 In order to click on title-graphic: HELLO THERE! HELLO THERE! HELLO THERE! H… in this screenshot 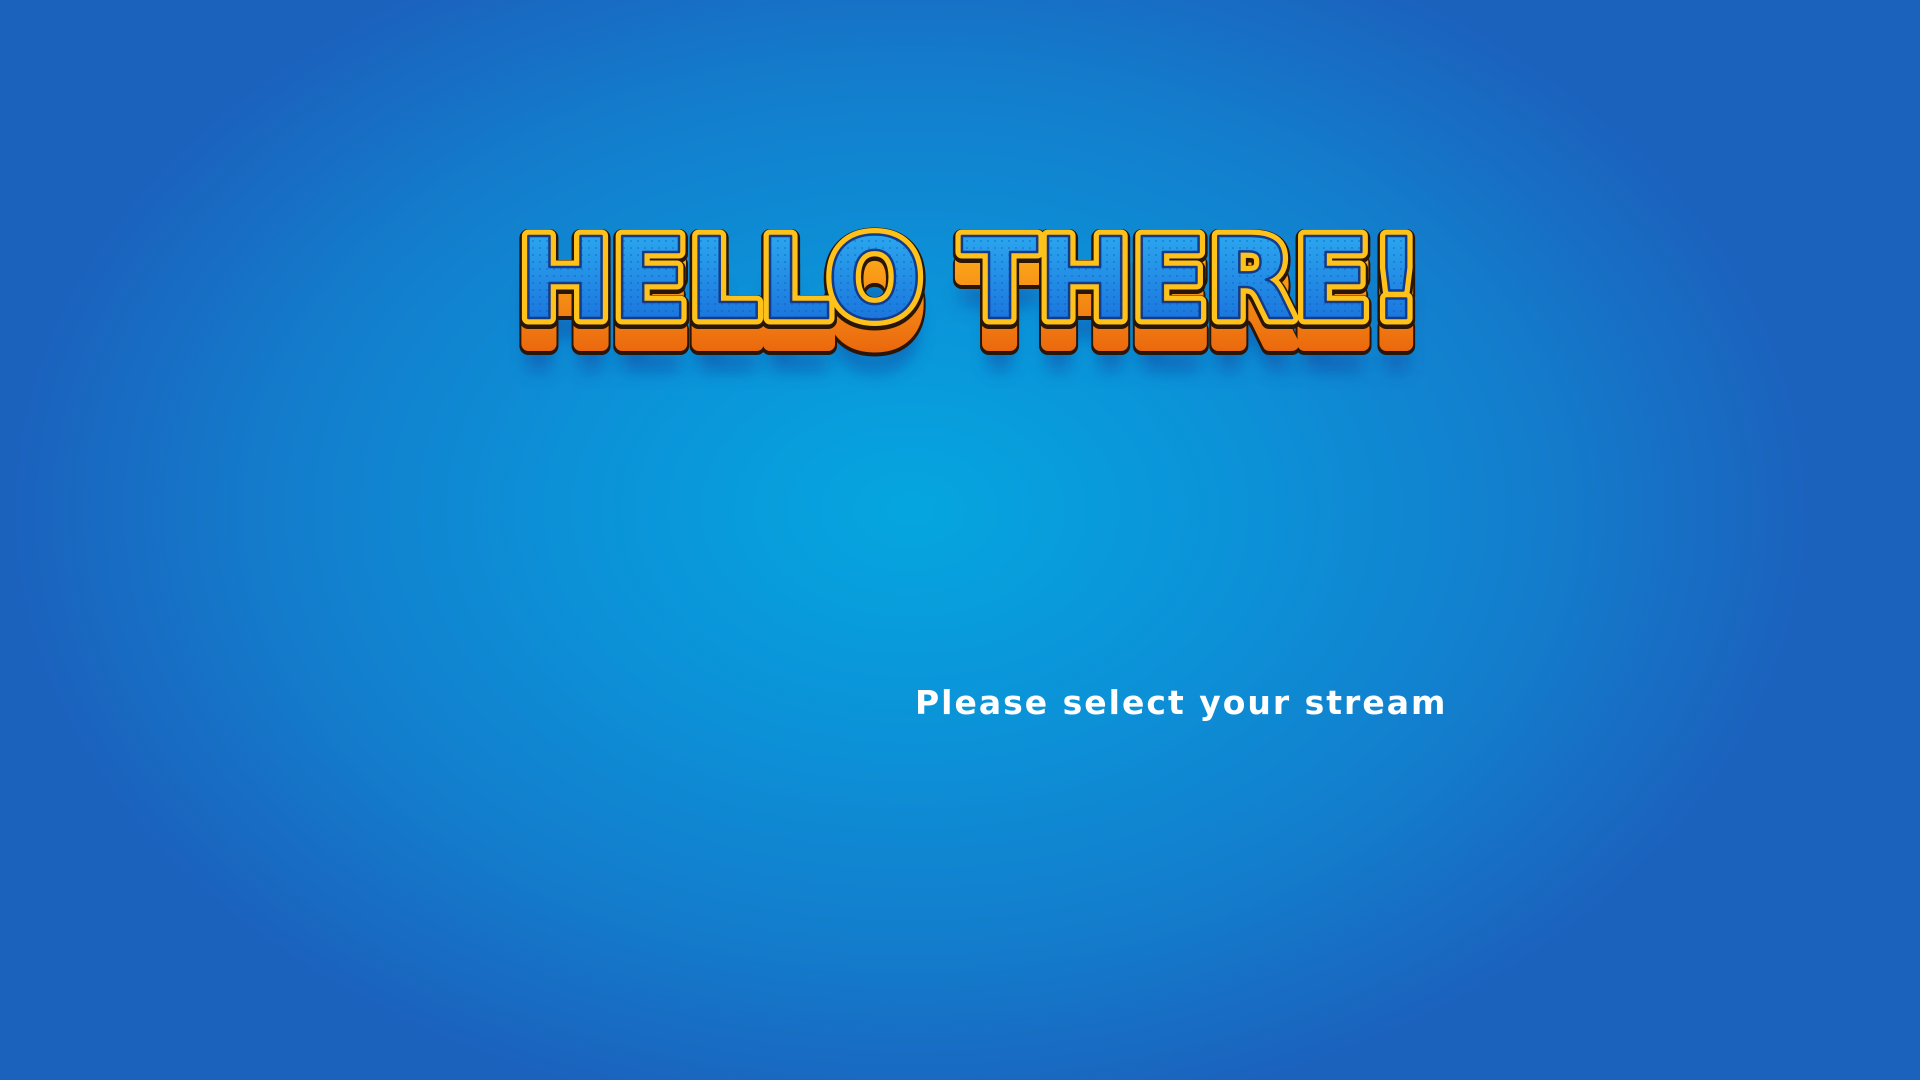, I will do `click(970, 302)`.